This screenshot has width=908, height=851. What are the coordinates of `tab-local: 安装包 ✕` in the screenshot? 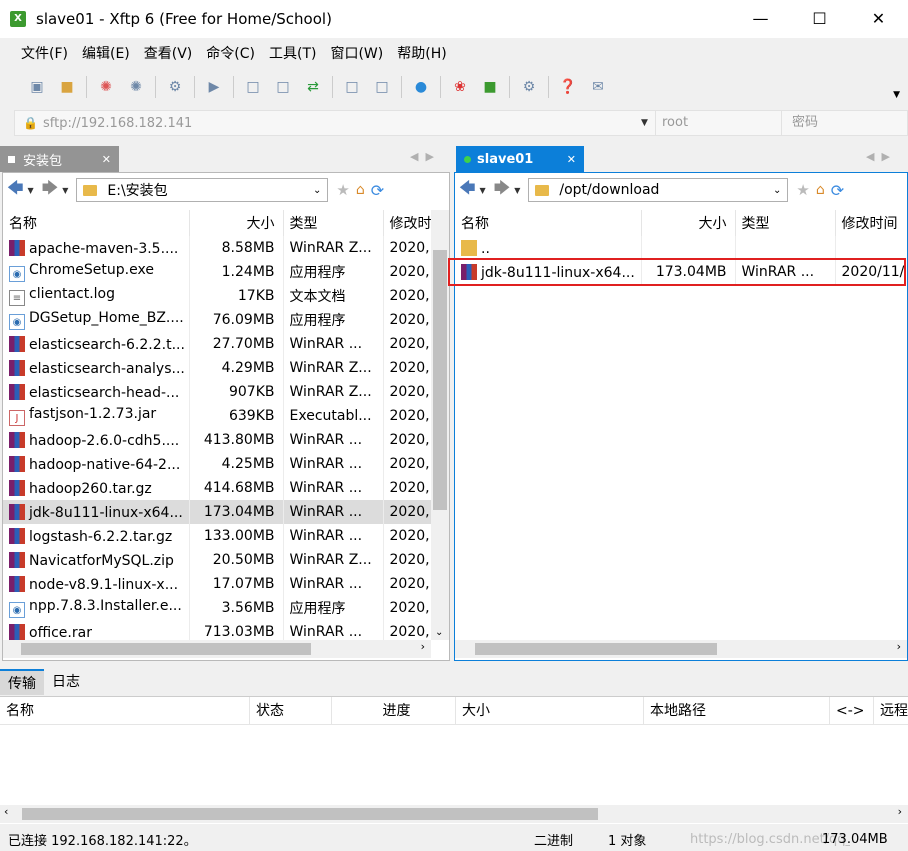 It's located at (59, 159).